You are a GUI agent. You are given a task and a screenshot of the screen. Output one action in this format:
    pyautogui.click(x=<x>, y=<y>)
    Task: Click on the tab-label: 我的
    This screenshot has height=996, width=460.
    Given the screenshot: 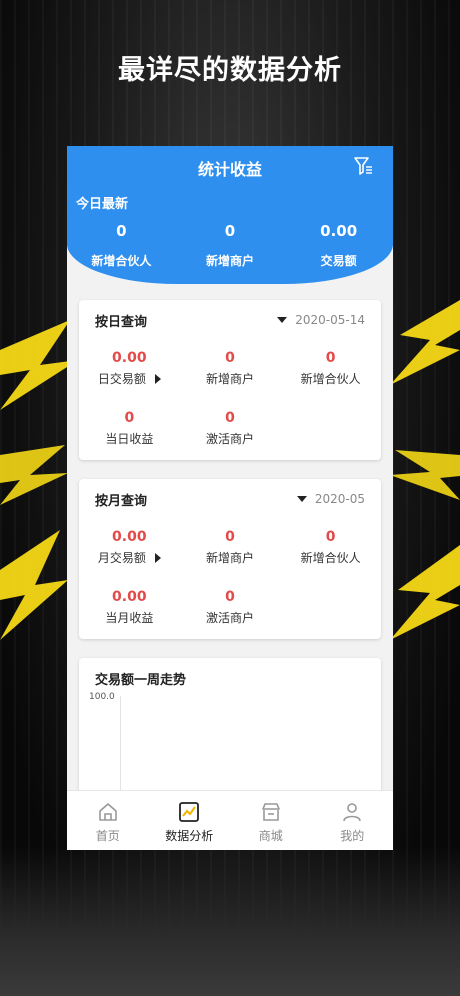 What is the action you would take?
    pyautogui.click(x=352, y=836)
    